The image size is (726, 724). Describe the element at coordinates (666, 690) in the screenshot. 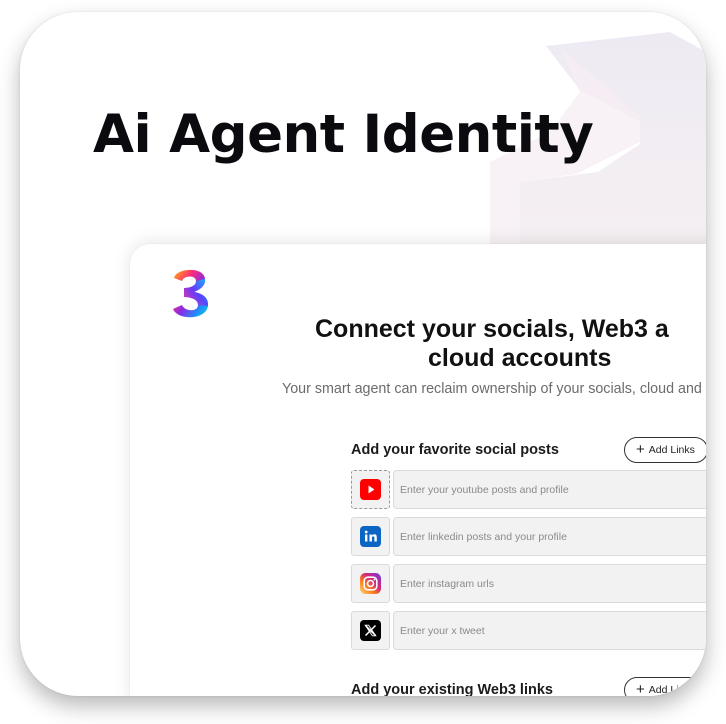

I see `add-web3-links-label: Add Lin` at that location.